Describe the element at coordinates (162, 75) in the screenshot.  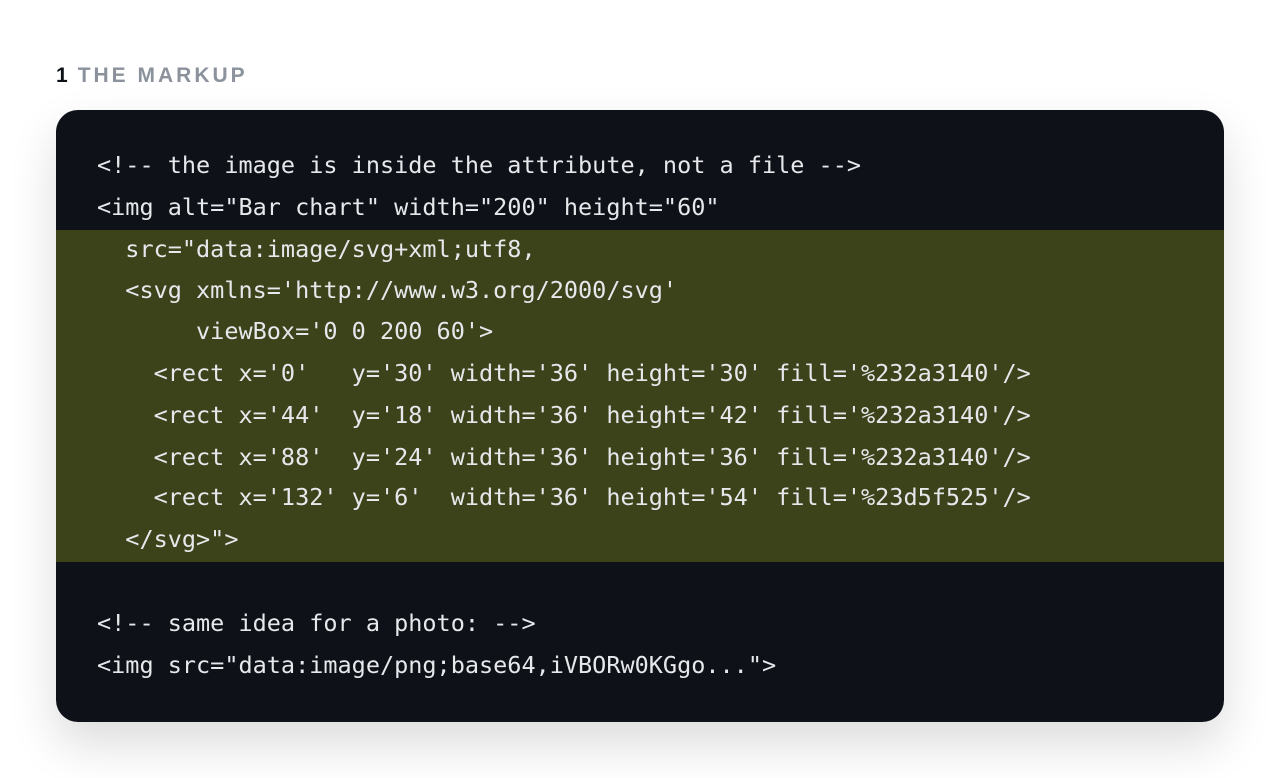
I see `section-title: THE MARKUP` at that location.